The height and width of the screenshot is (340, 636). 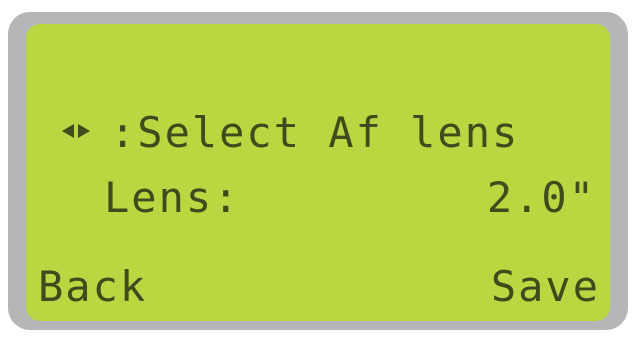 I want to click on select-lens-prompt: :Select Af lens, so click(x=315, y=132).